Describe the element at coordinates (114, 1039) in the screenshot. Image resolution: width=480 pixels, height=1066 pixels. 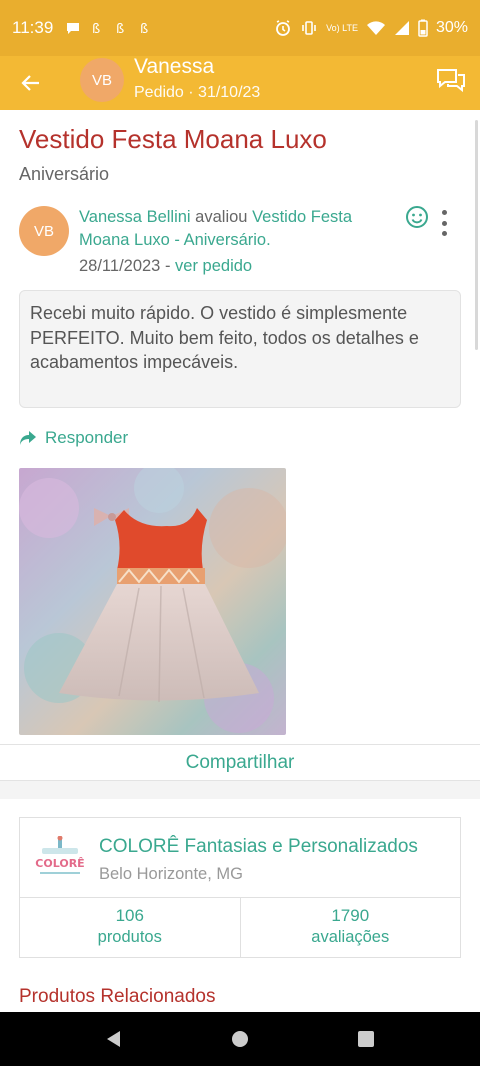
I see `nav-back-icon` at that location.